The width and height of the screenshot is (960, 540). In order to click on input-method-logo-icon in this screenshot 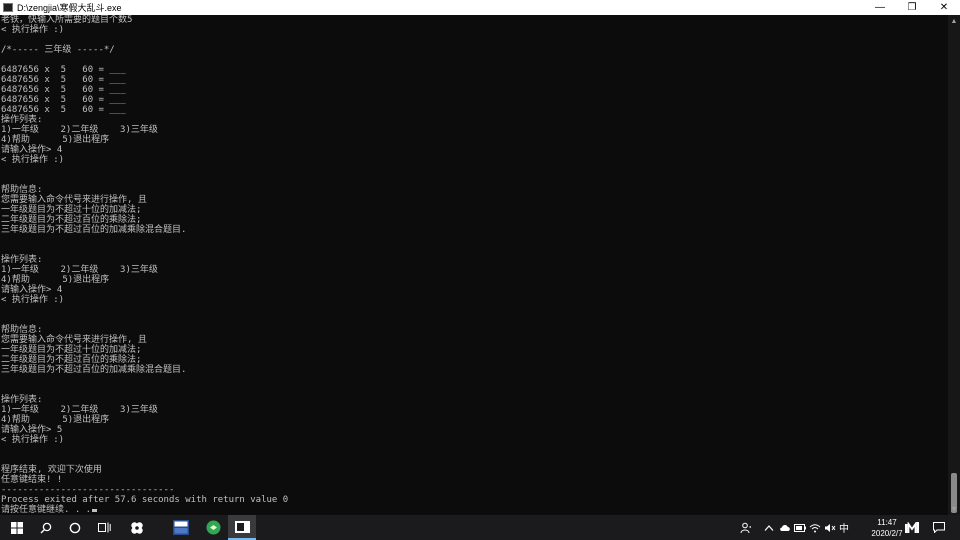, I will do `click(912, 527)`.